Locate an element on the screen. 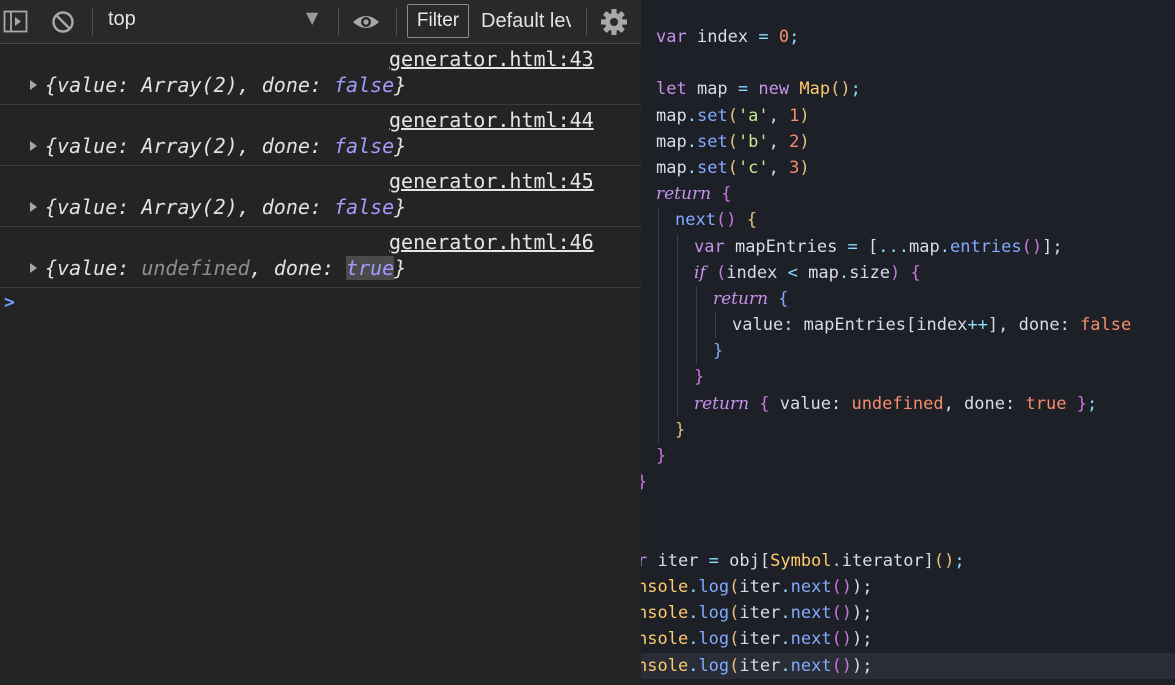 The width and height of the screenshot is (1175, 685). clear-console-icon is located at coordinates (63, 22).